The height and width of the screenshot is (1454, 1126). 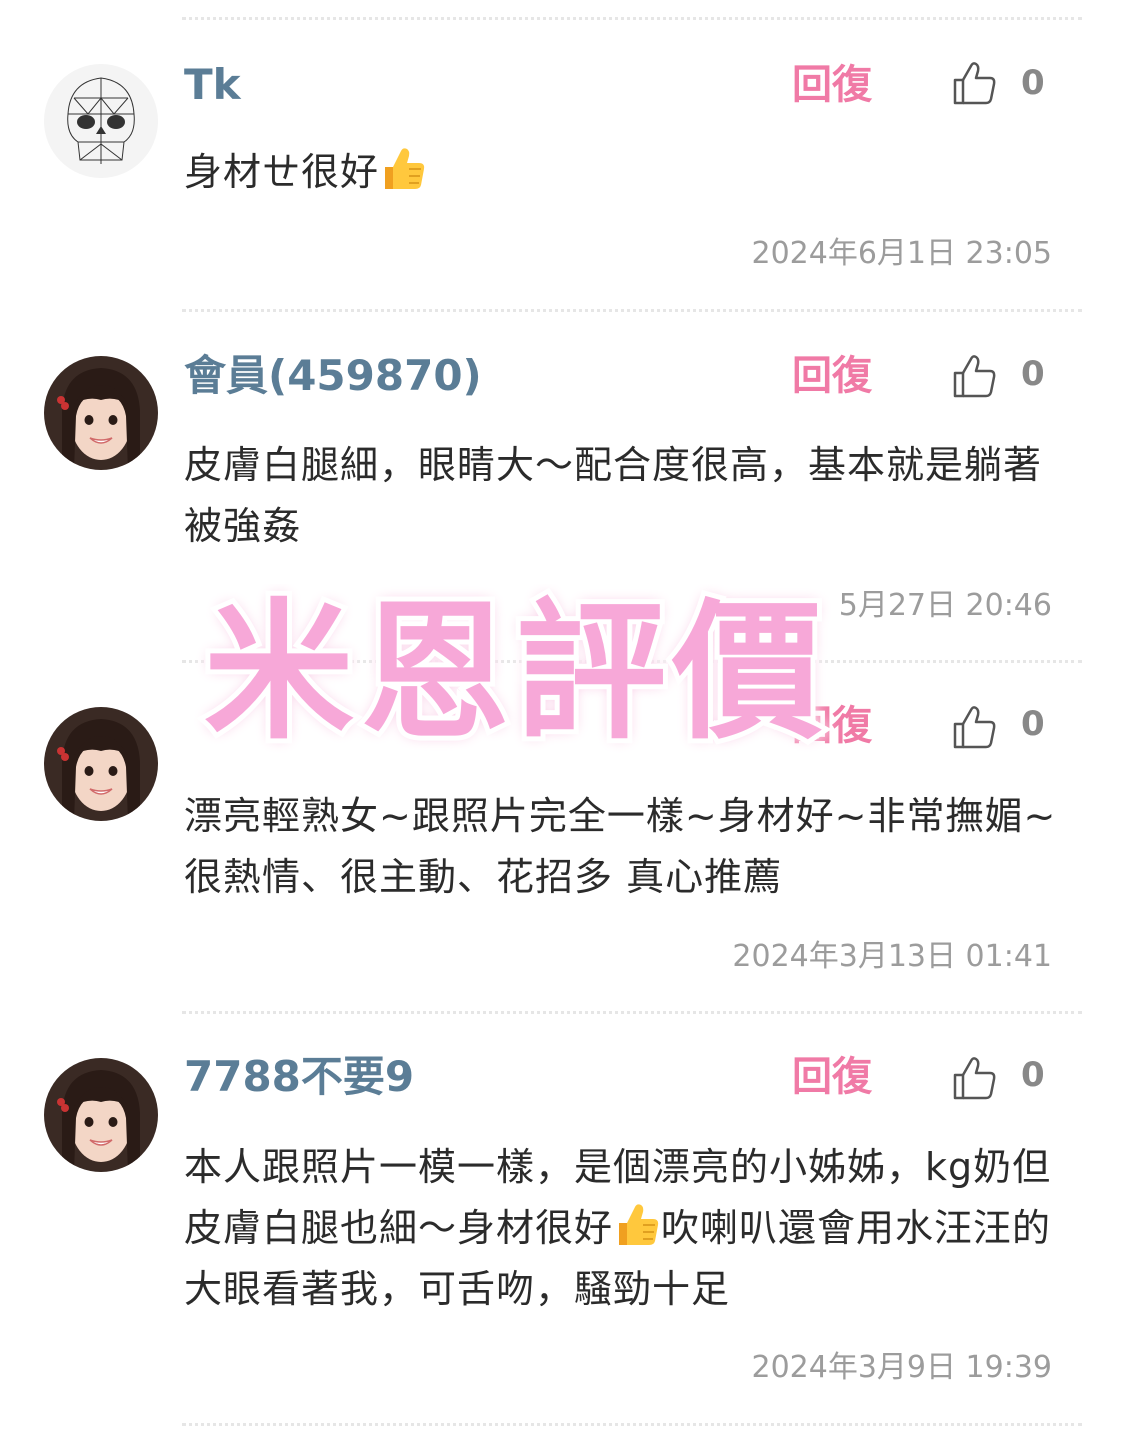 What do you see at coordinates (945, 605) in the screenshot?
I see `comment-date: 5月27日 20:46` at bounding box center [945, 605].